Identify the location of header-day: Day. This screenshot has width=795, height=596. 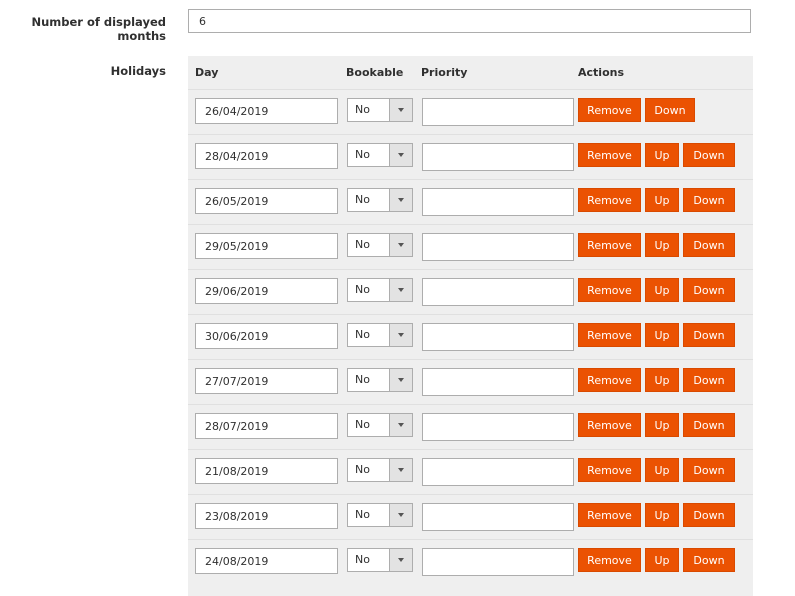
(207, 72).